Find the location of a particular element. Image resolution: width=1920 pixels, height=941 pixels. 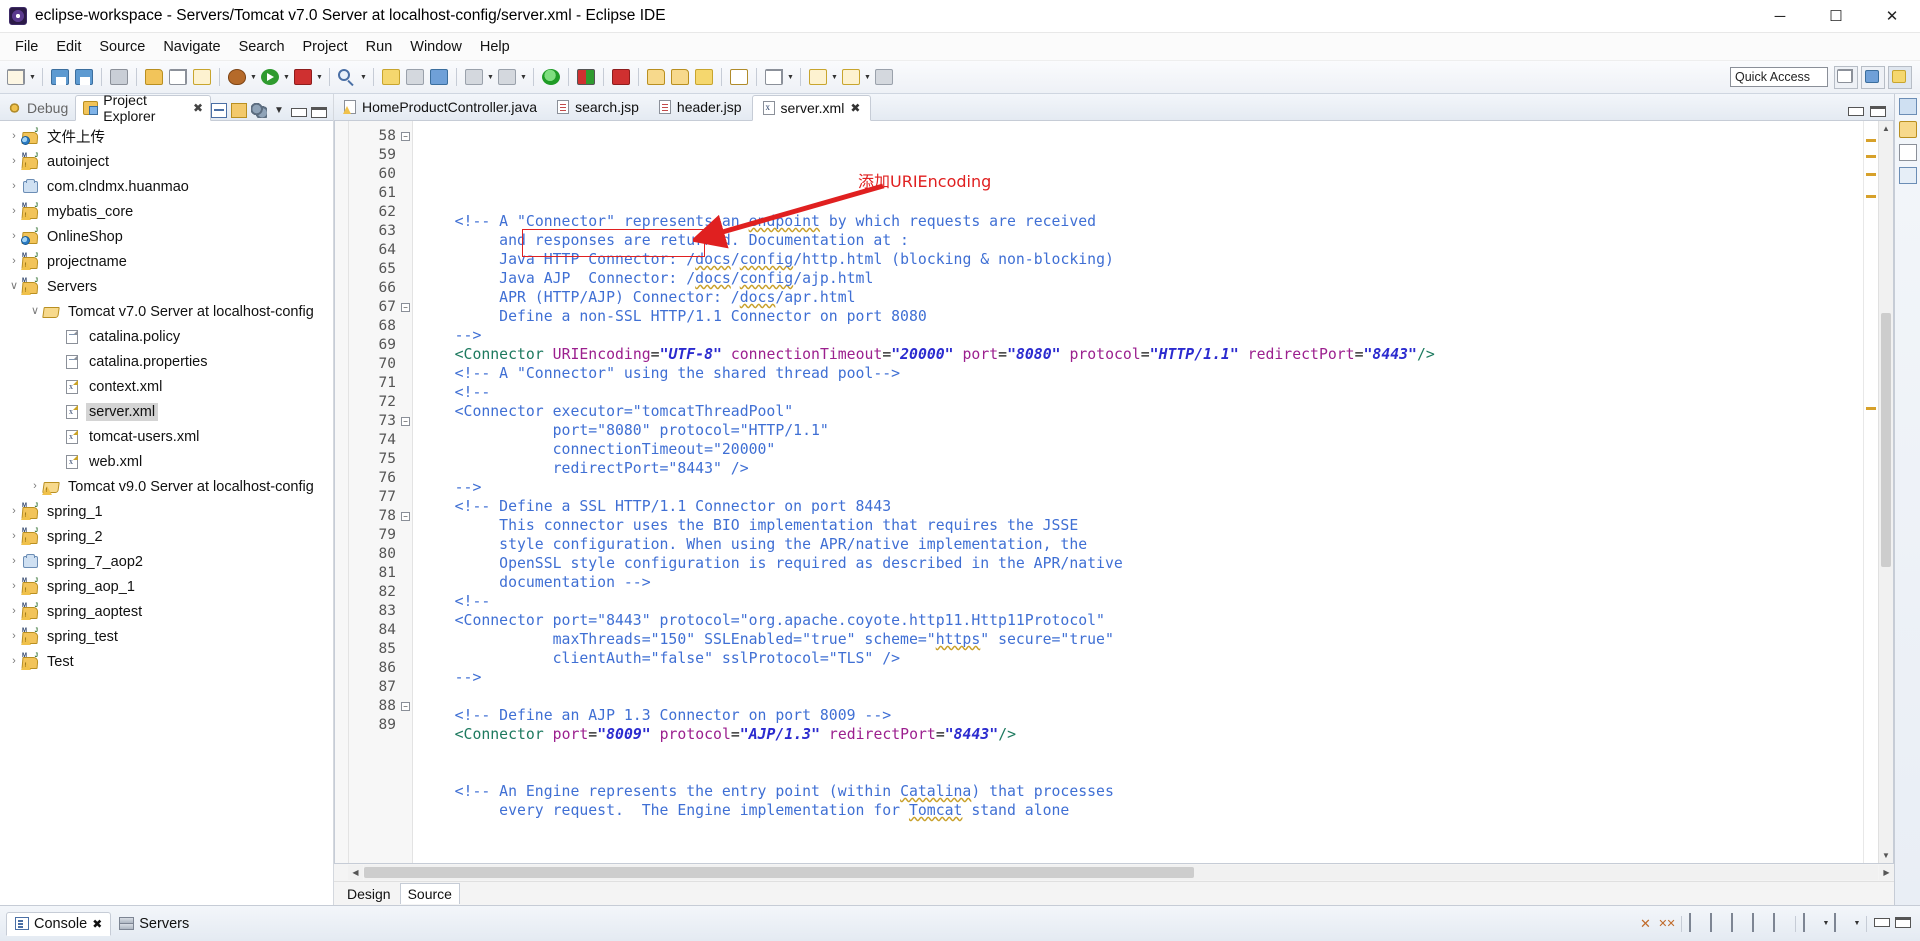

collapse-all-icon is located at coordinates (219, 110).